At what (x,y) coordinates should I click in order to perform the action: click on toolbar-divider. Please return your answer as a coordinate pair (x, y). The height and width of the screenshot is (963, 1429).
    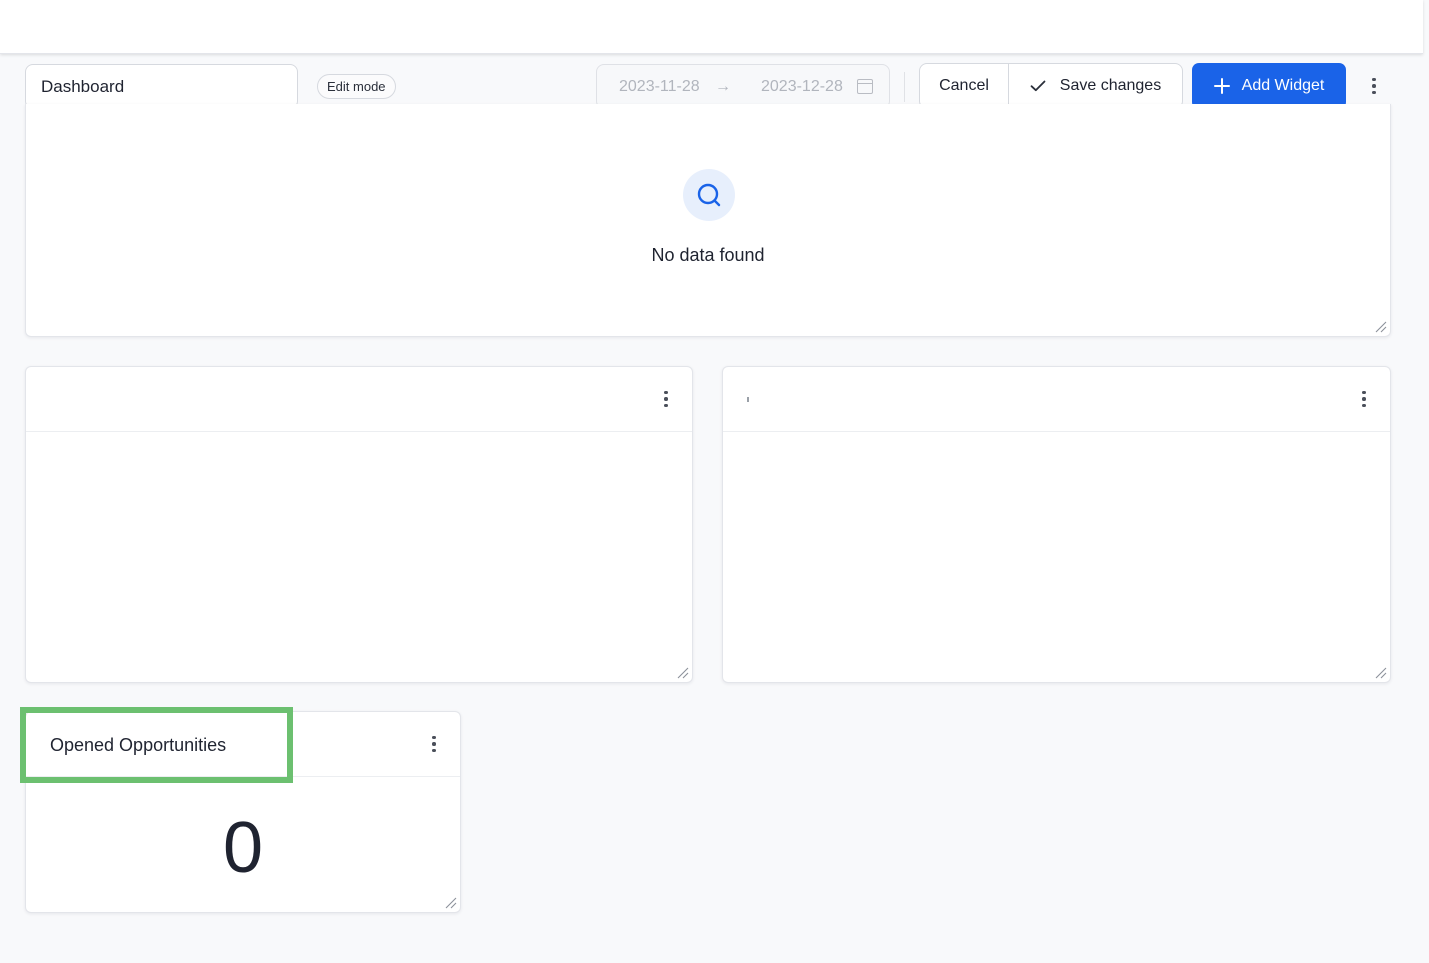
    Looking at the image, I should click on (904, 87).